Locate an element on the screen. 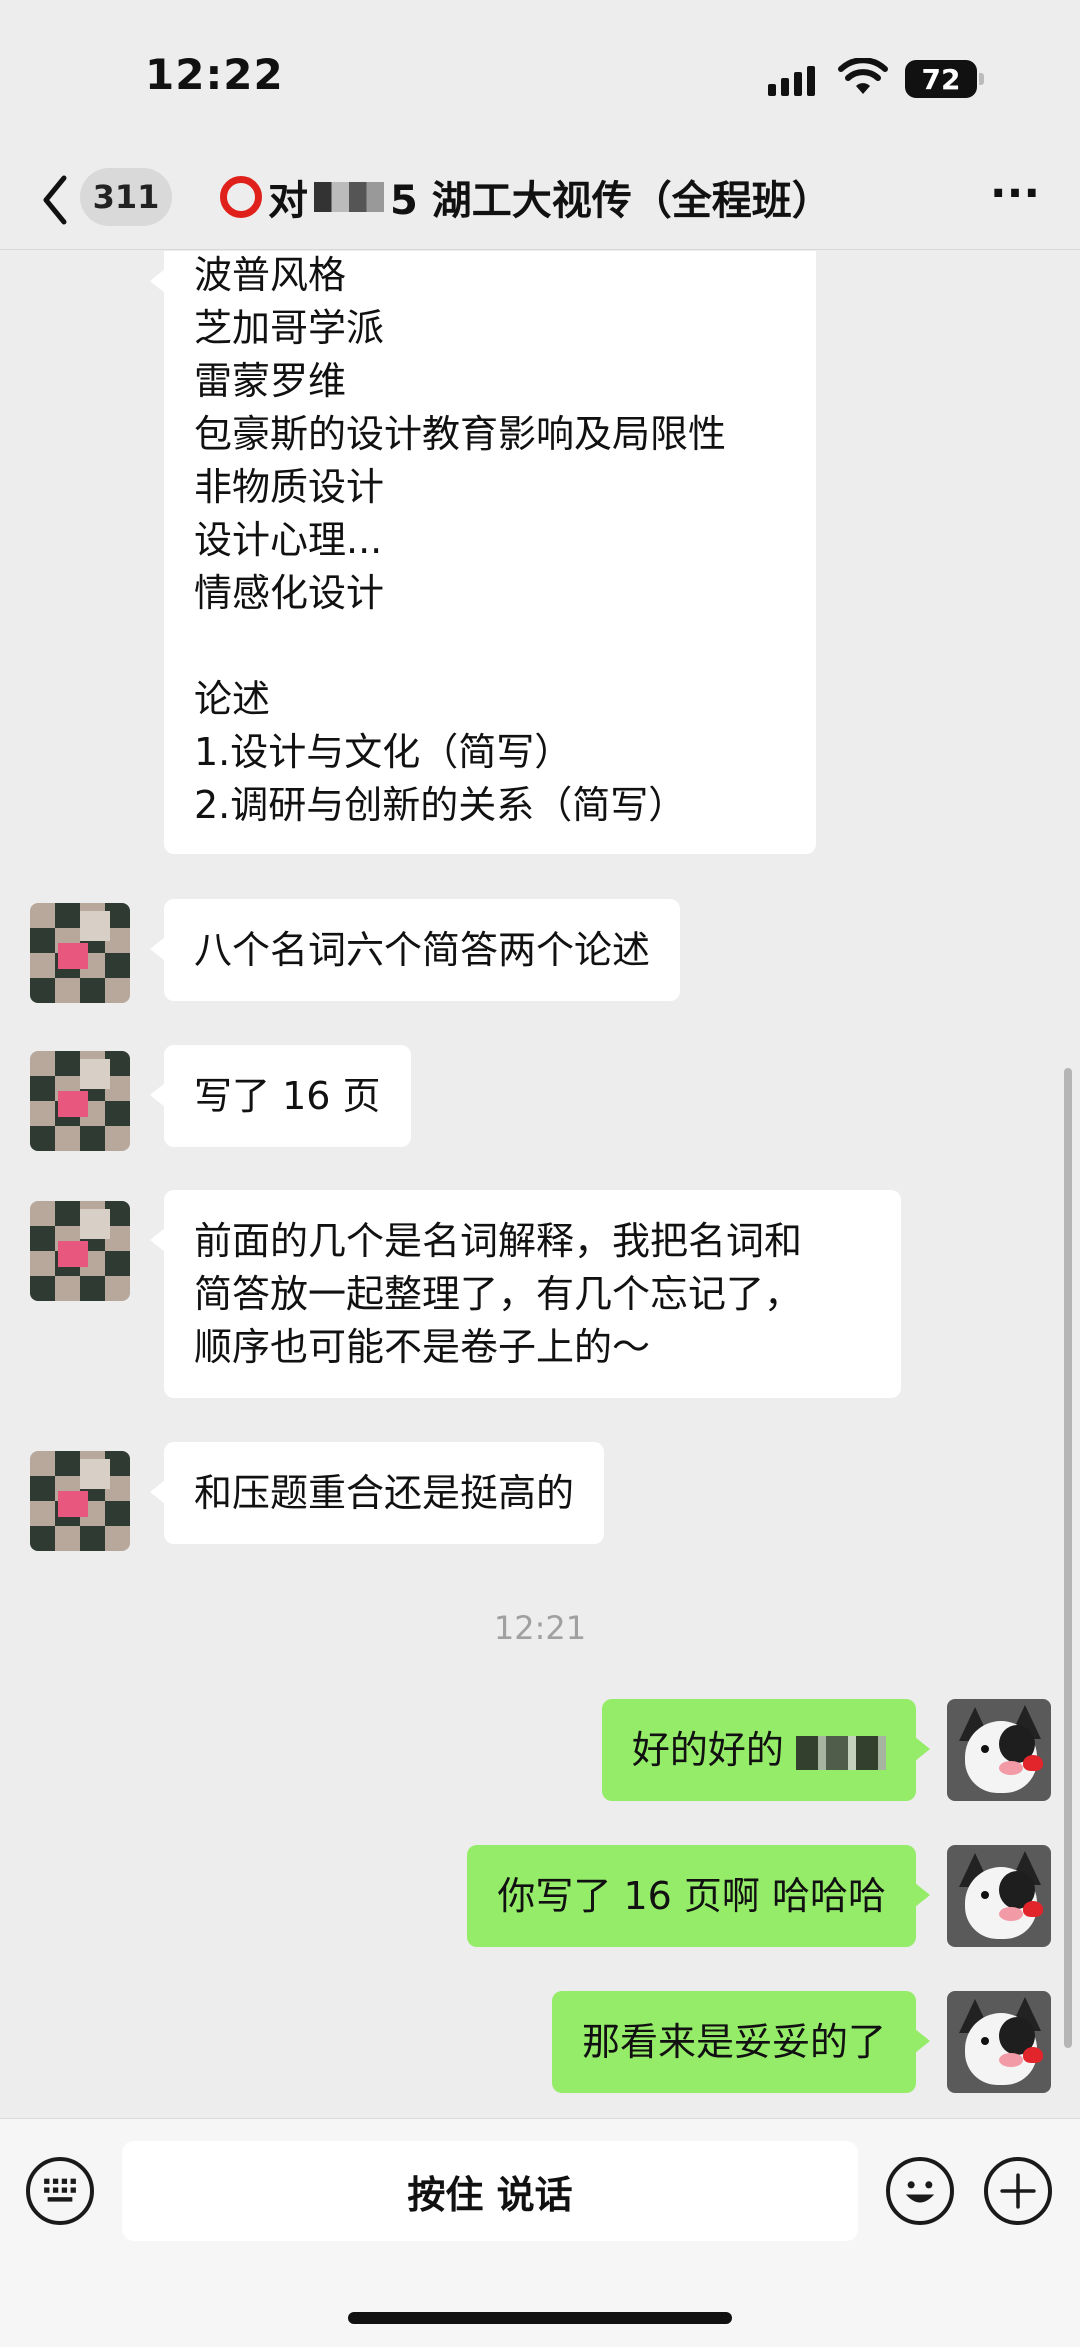 The image size is (1080, 2347). chat-header: 311 对 5 湖工大视传（全程班） ··· is located at coordinates (540, 200).